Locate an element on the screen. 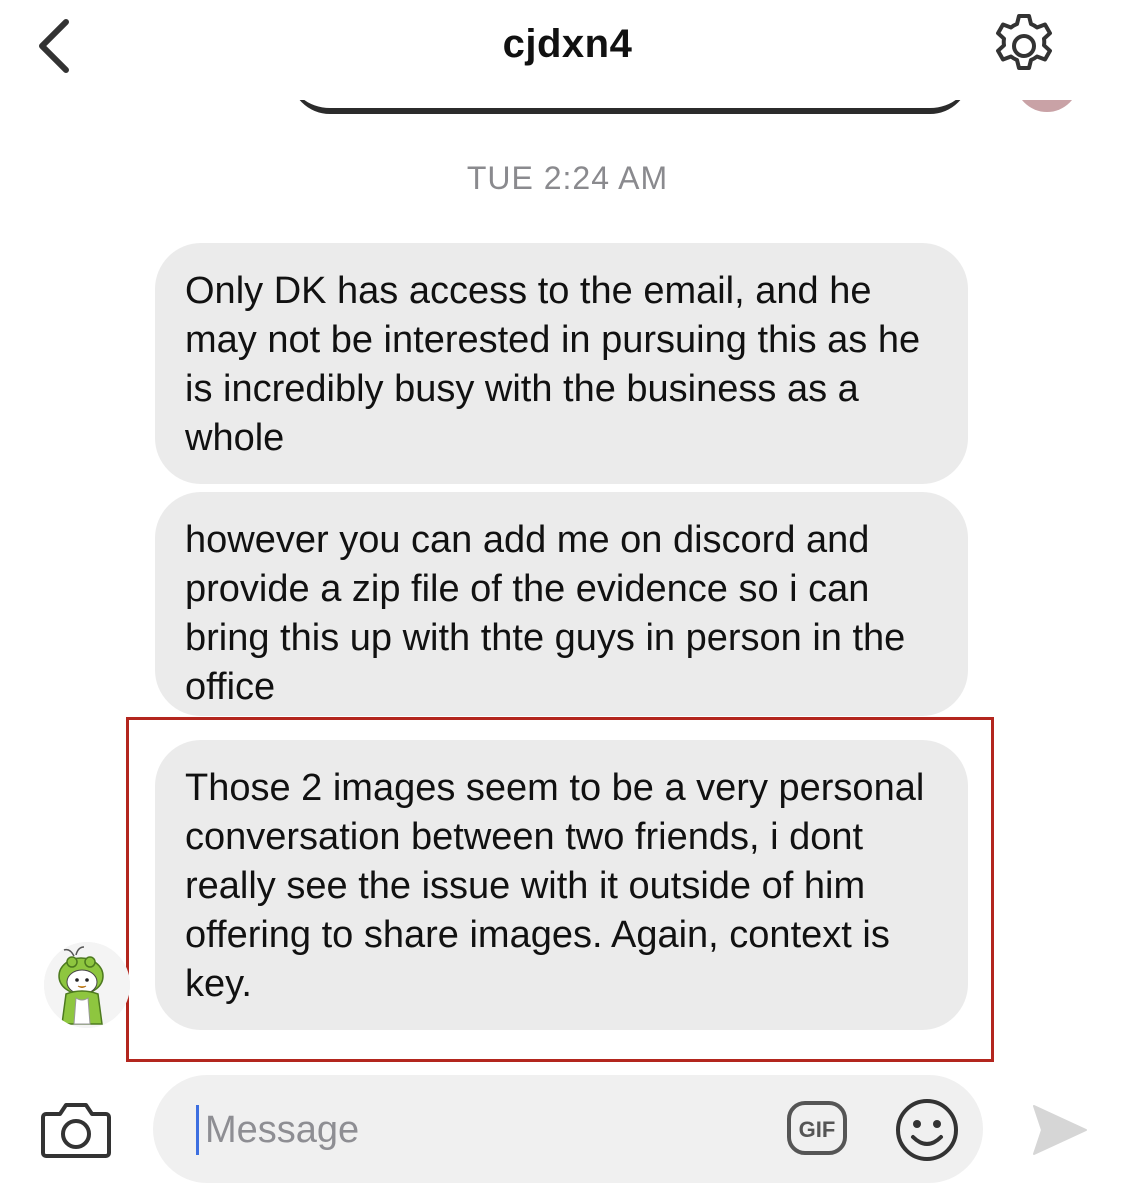 This screenshot has height=1200, width=1135. chat-header: cjdxn4 is located at coordinates (567, 50).